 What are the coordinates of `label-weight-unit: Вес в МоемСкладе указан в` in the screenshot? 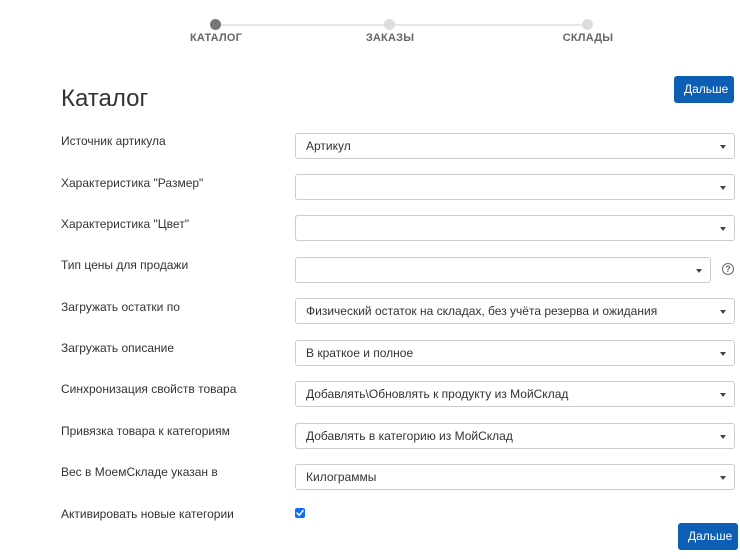 It's located at (139, 472).